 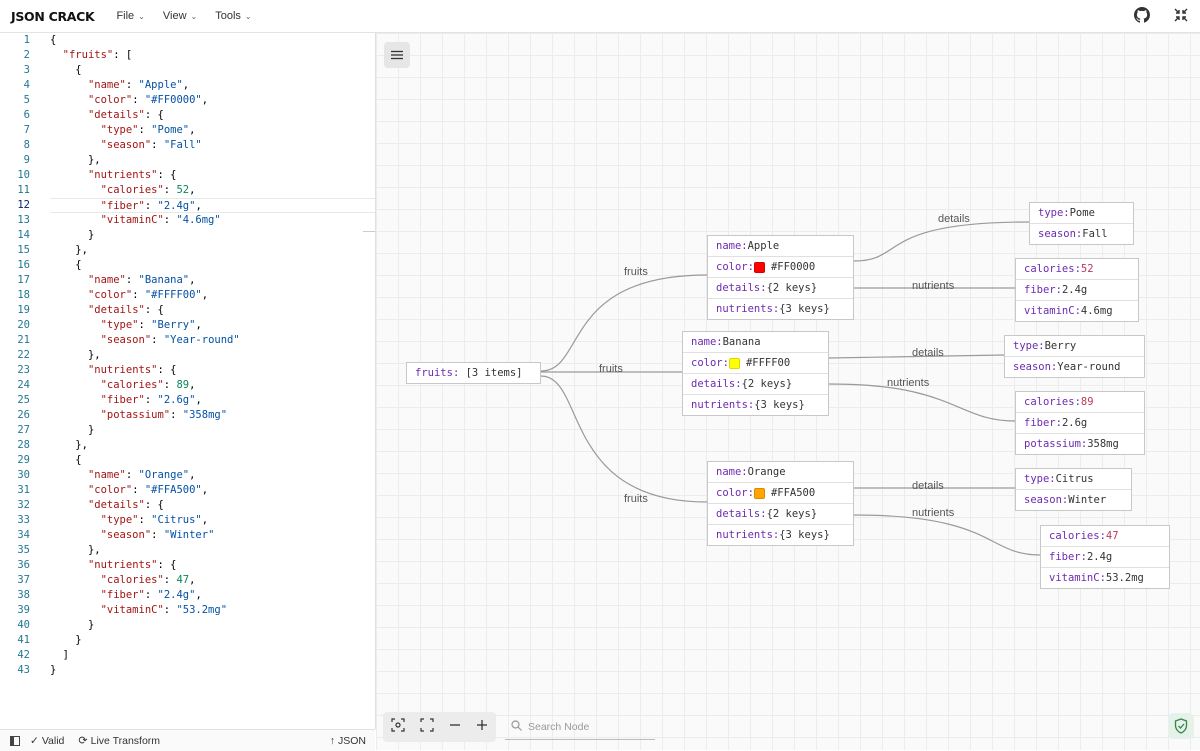 I want to click on details-node-apple: type: Pome season: Fall, so click(x=1081, y=223).